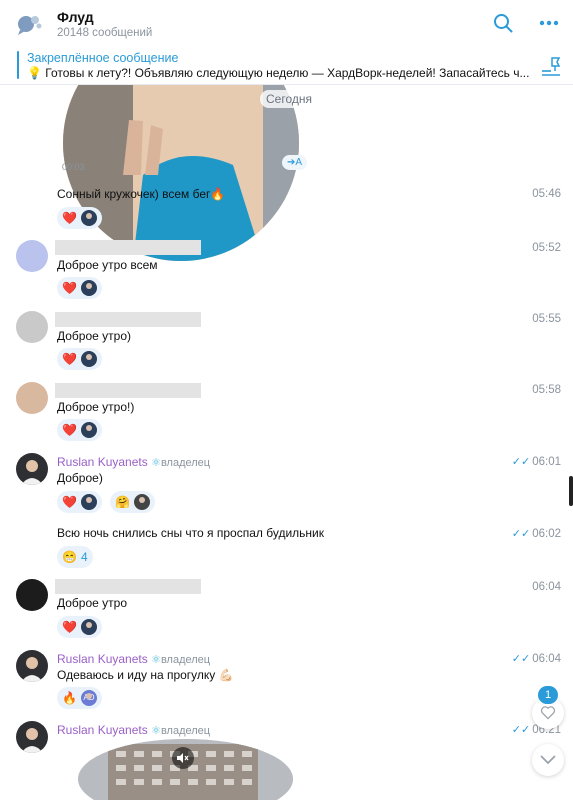 The image size is (573, 800). What do you see at coordinates (92, 603) in the screenshot?
I see `message-text: Доброе утро` at bounding box center [92, 603].